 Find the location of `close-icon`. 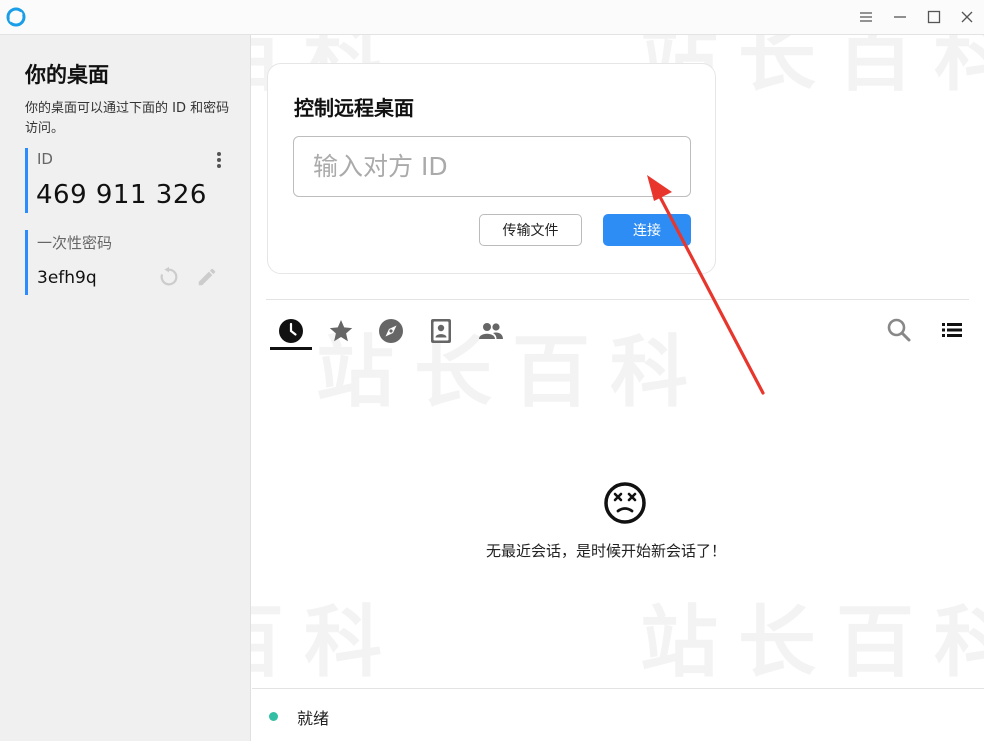

close-icon is located at coordinates (967, 17).